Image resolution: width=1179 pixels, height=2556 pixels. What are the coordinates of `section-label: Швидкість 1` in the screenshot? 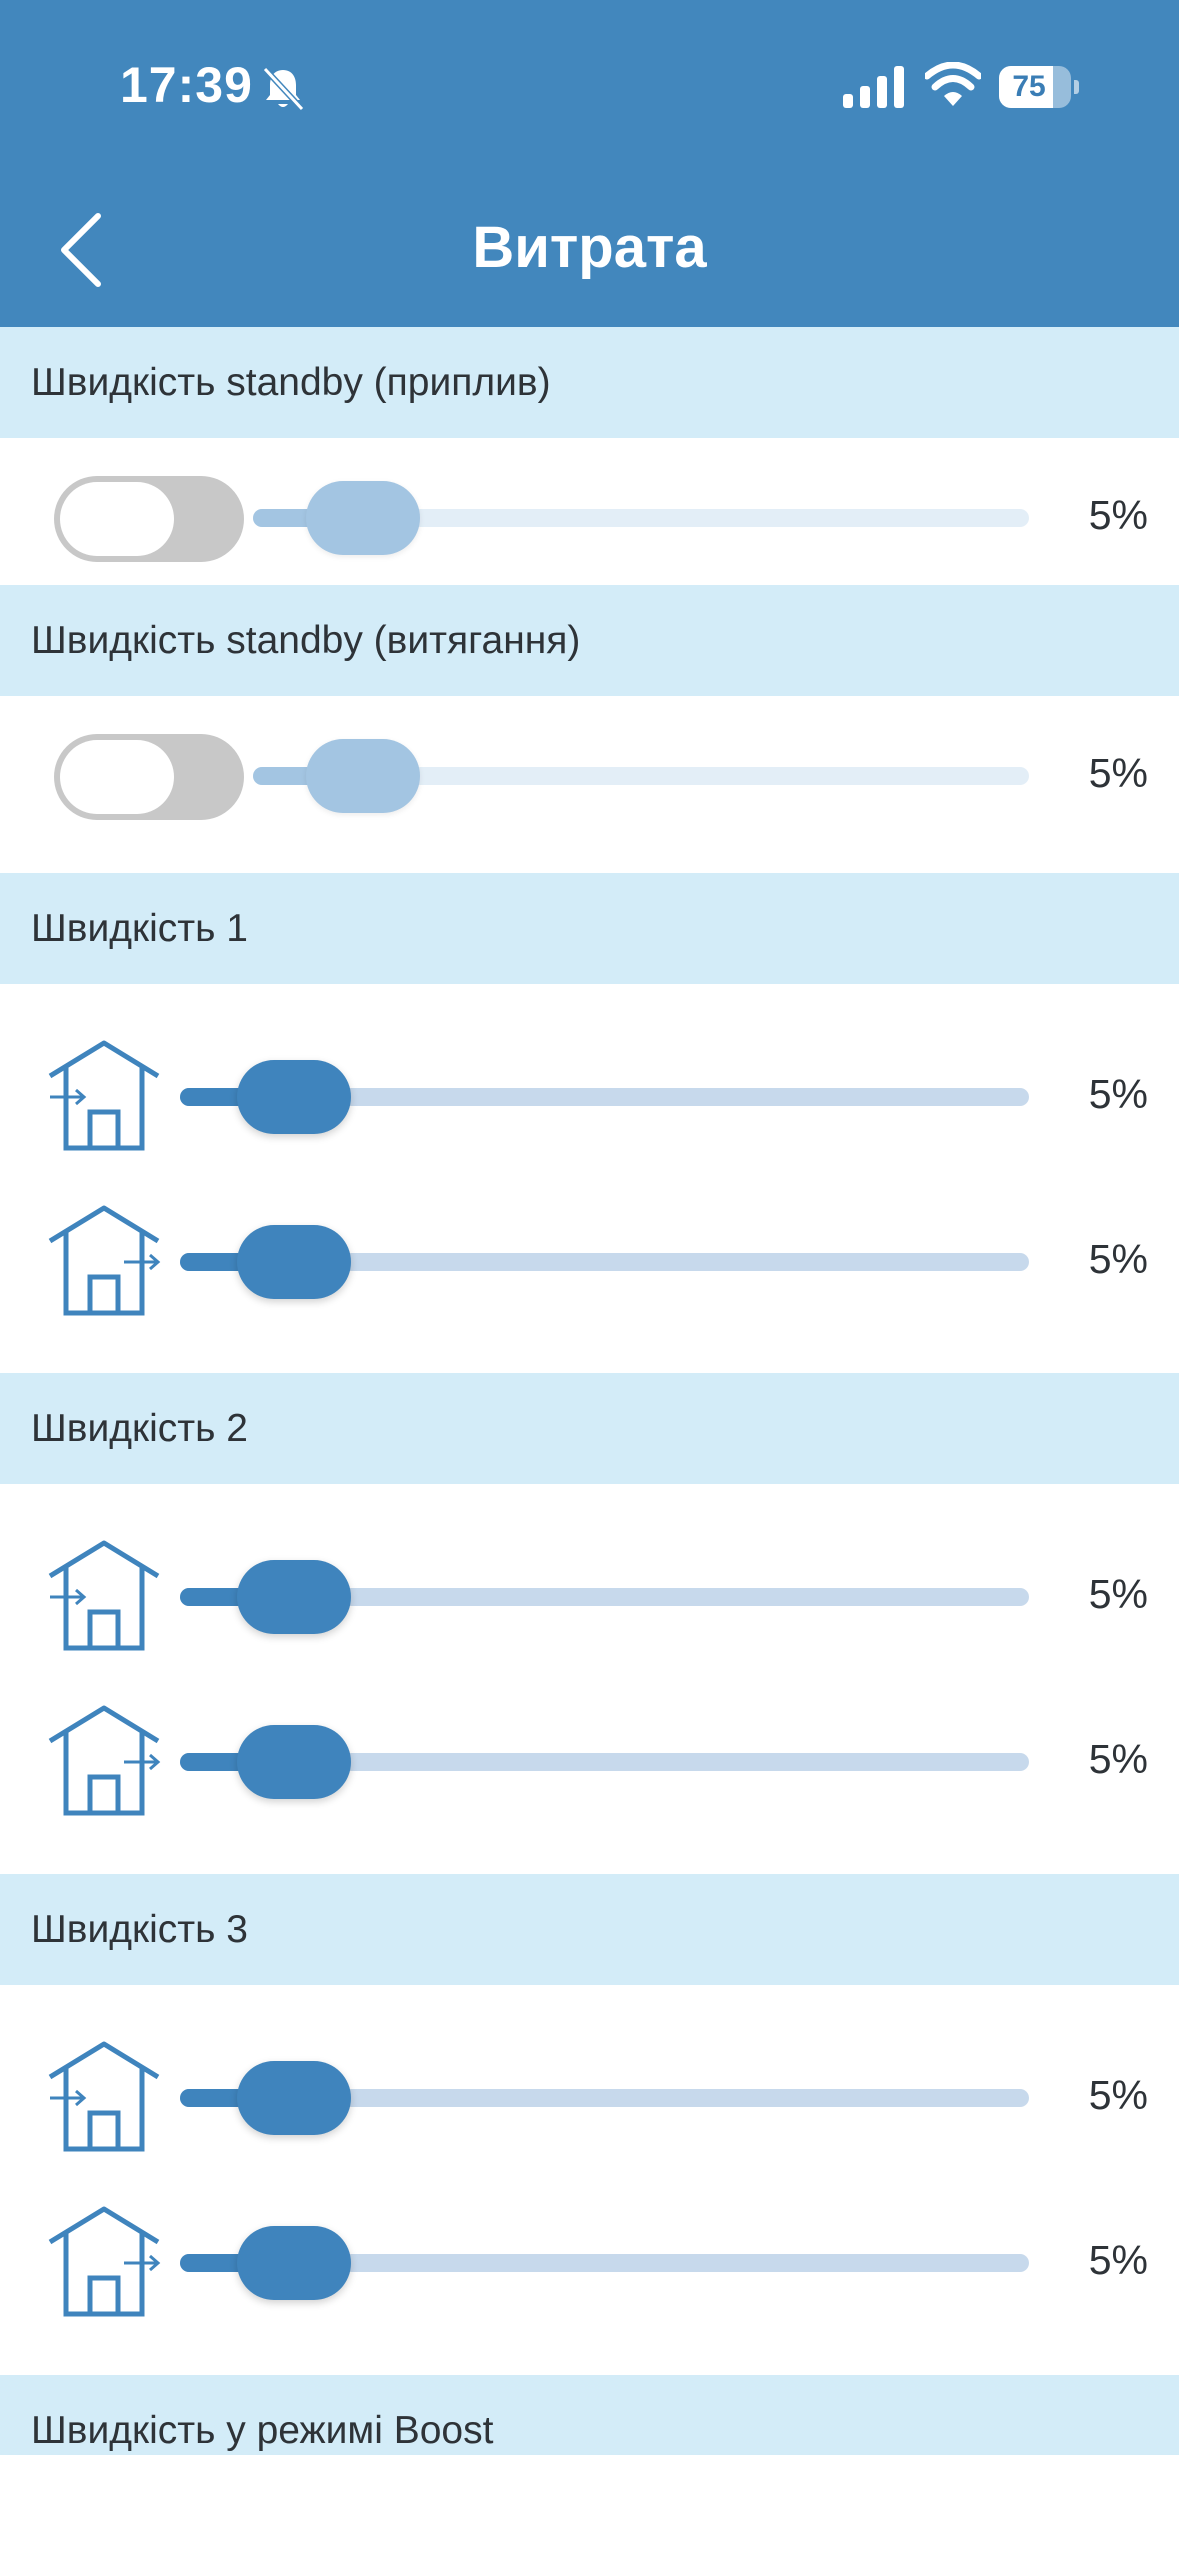 It's located at (139, 928).